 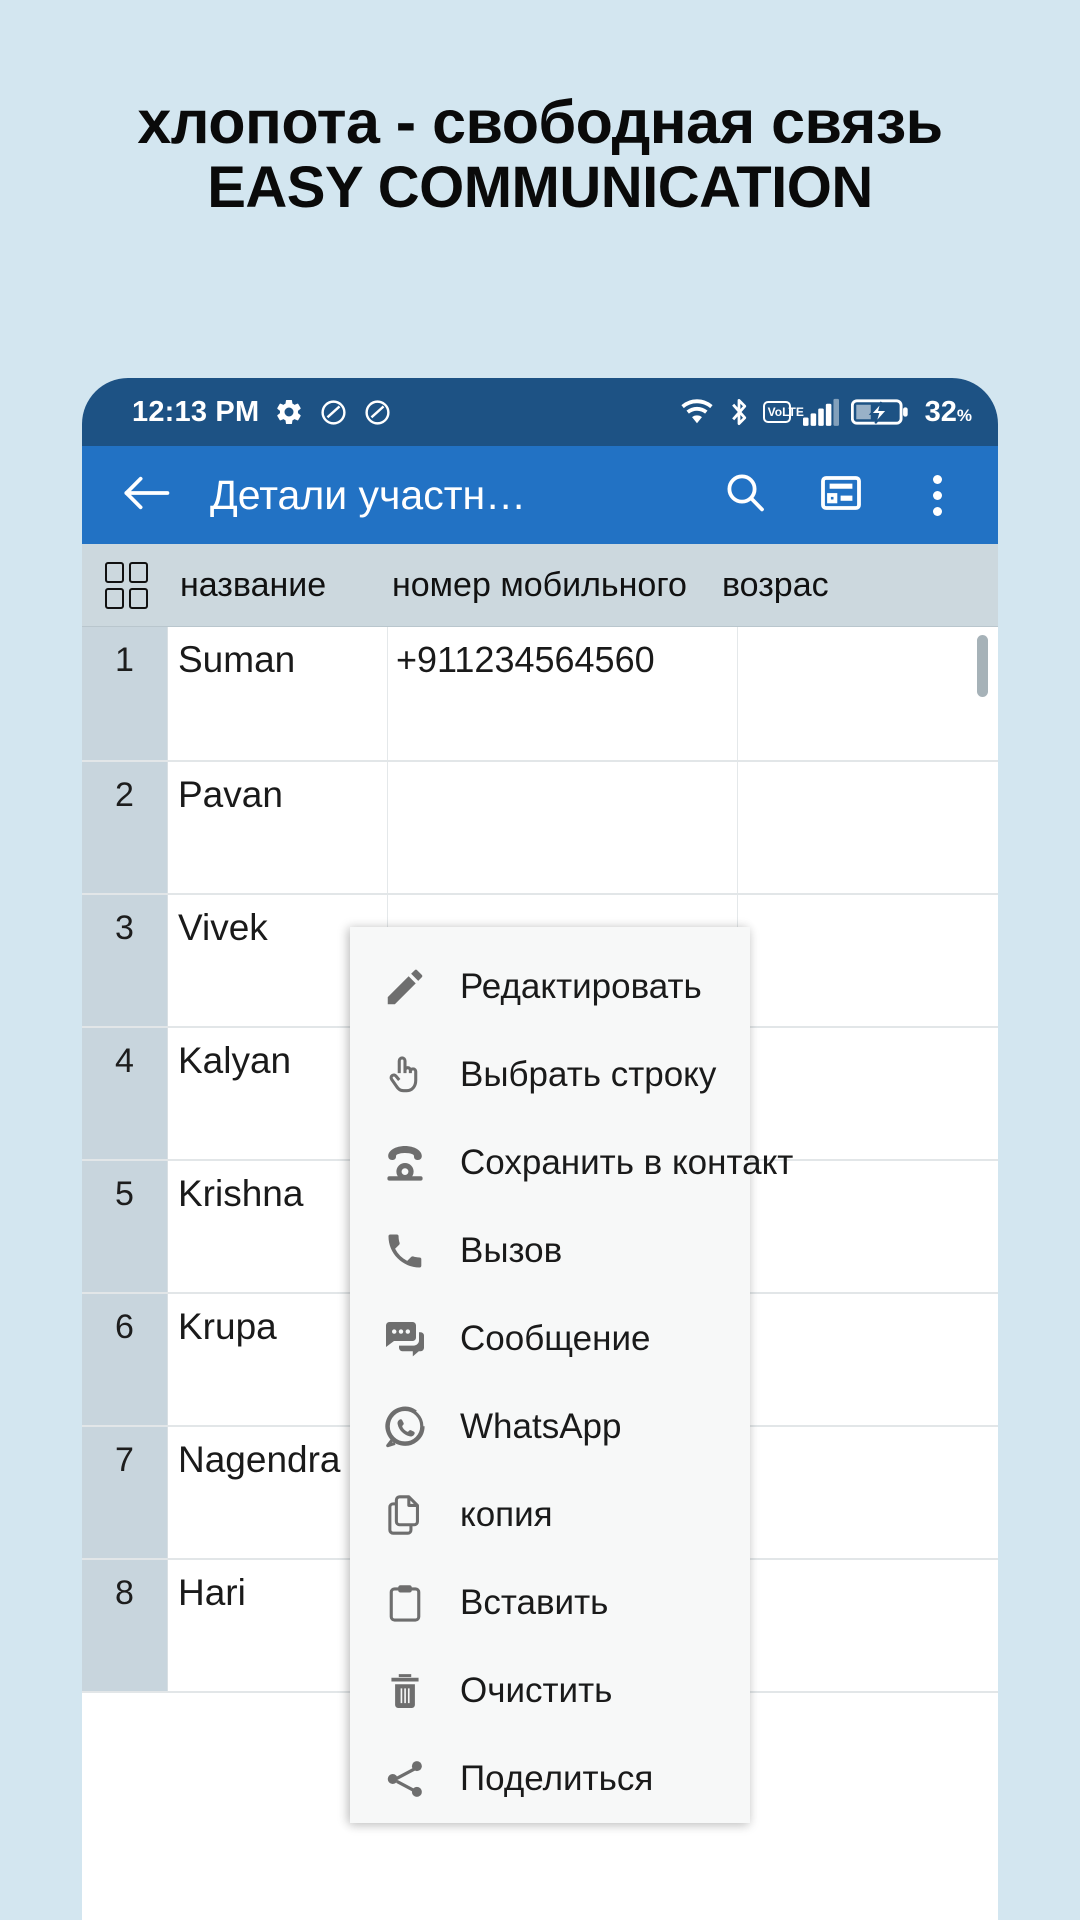 I want to click on row-index: 1, so click(x=125, y=693).